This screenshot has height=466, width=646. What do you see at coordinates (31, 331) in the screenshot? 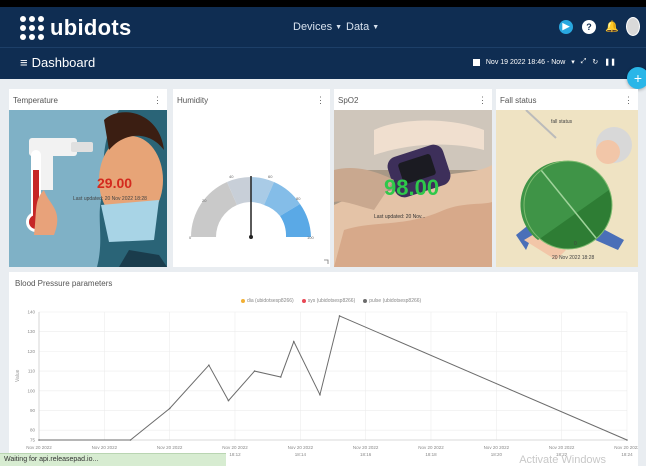
I see `y-tick-label: 130` at bounding box center [31, 331].